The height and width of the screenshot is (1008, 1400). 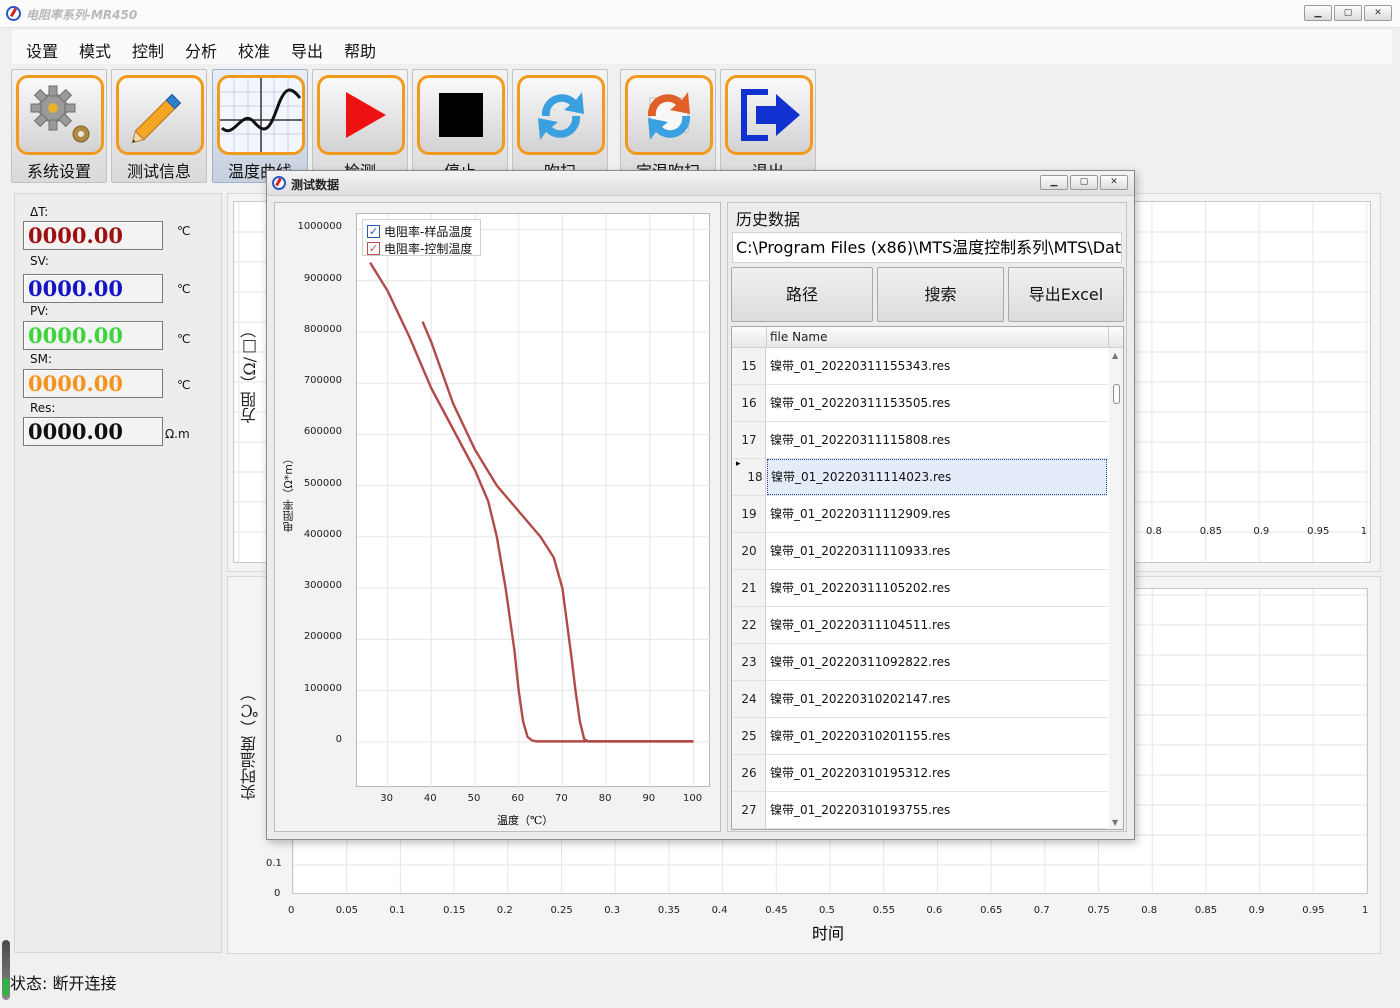 What do you see at coordinates (920, 551) in the screenshot?
I see `table-row: 20 镍带_01_20220311110933.res` at bounding box center [920, 551].